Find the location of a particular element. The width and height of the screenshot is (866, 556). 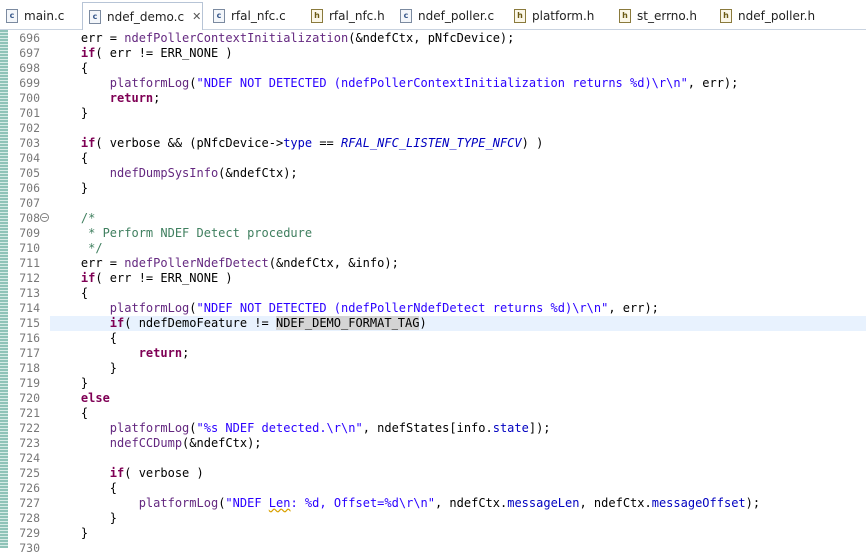

code-line: 702 is located at coordinates (433, 128).